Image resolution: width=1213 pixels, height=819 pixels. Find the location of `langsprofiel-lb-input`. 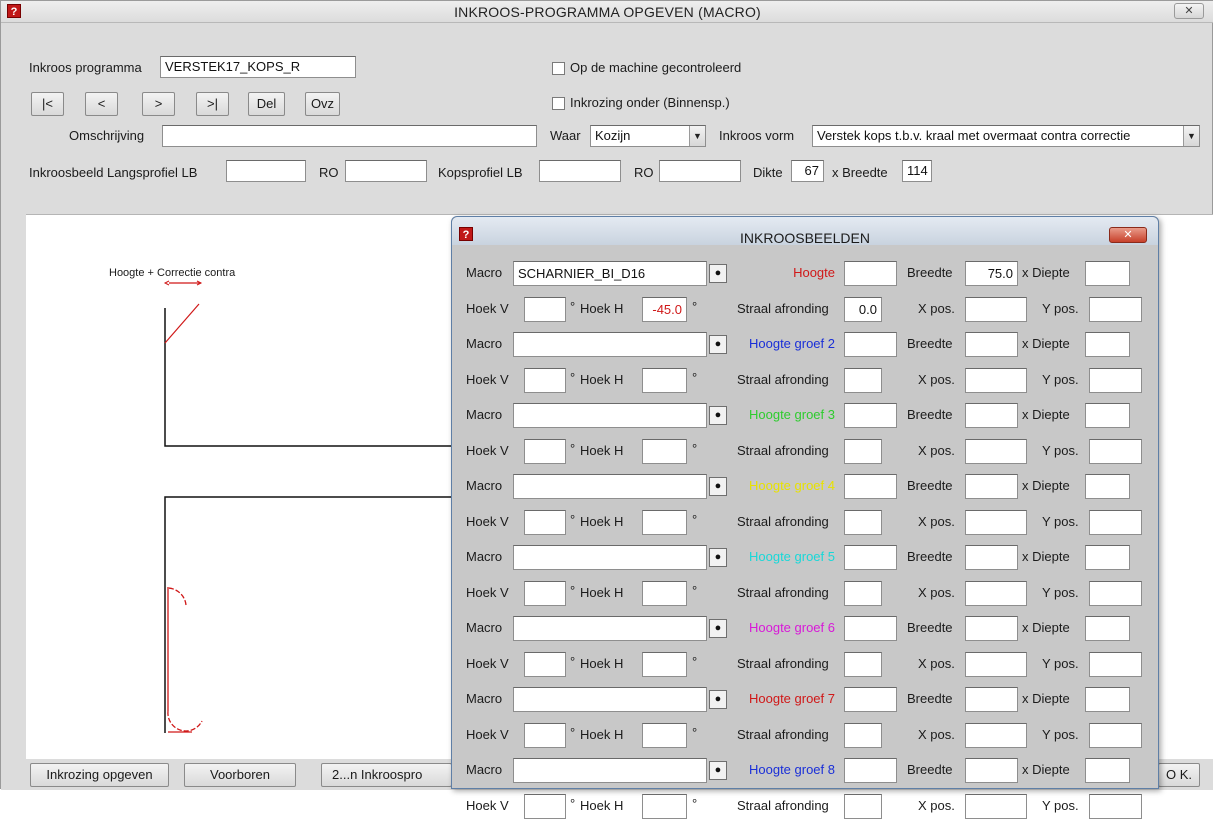

langsprofiel-lb-input is located at coordinates (266, 171).